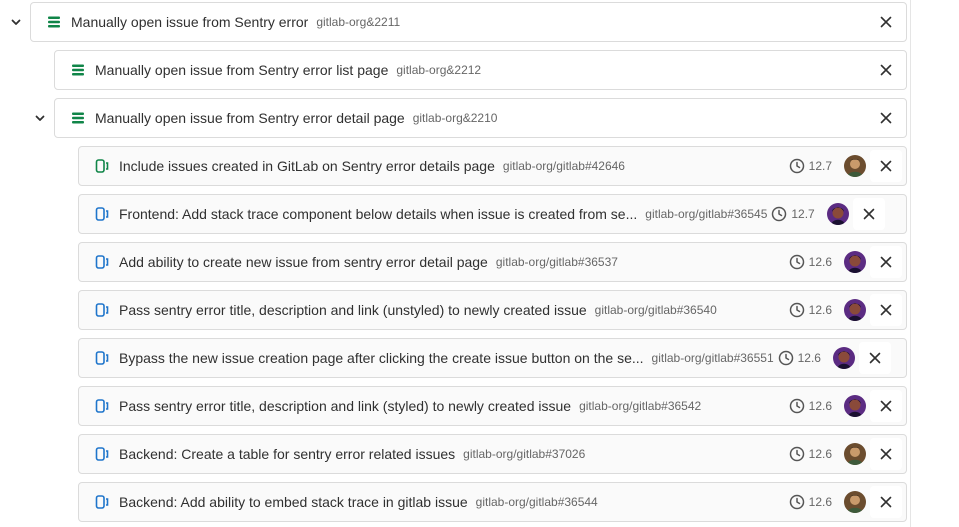  I want to click on milestone-label: 12.7, so click(820, 166).